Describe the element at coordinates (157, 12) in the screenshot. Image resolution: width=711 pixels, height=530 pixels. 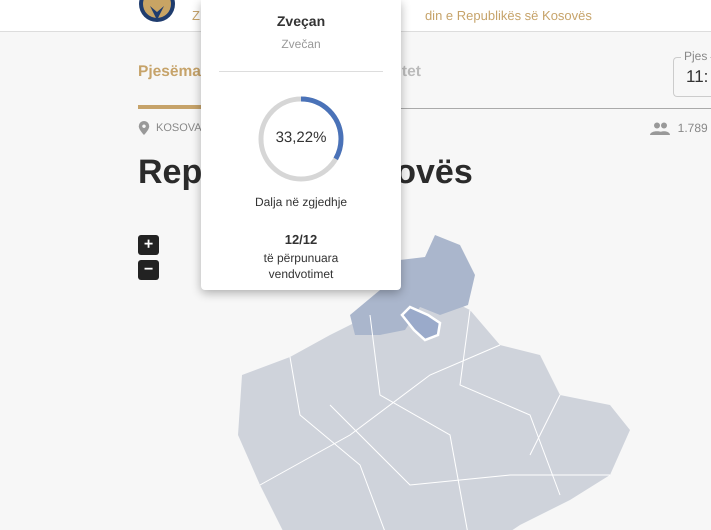
I see `emblem-icon` at that location.